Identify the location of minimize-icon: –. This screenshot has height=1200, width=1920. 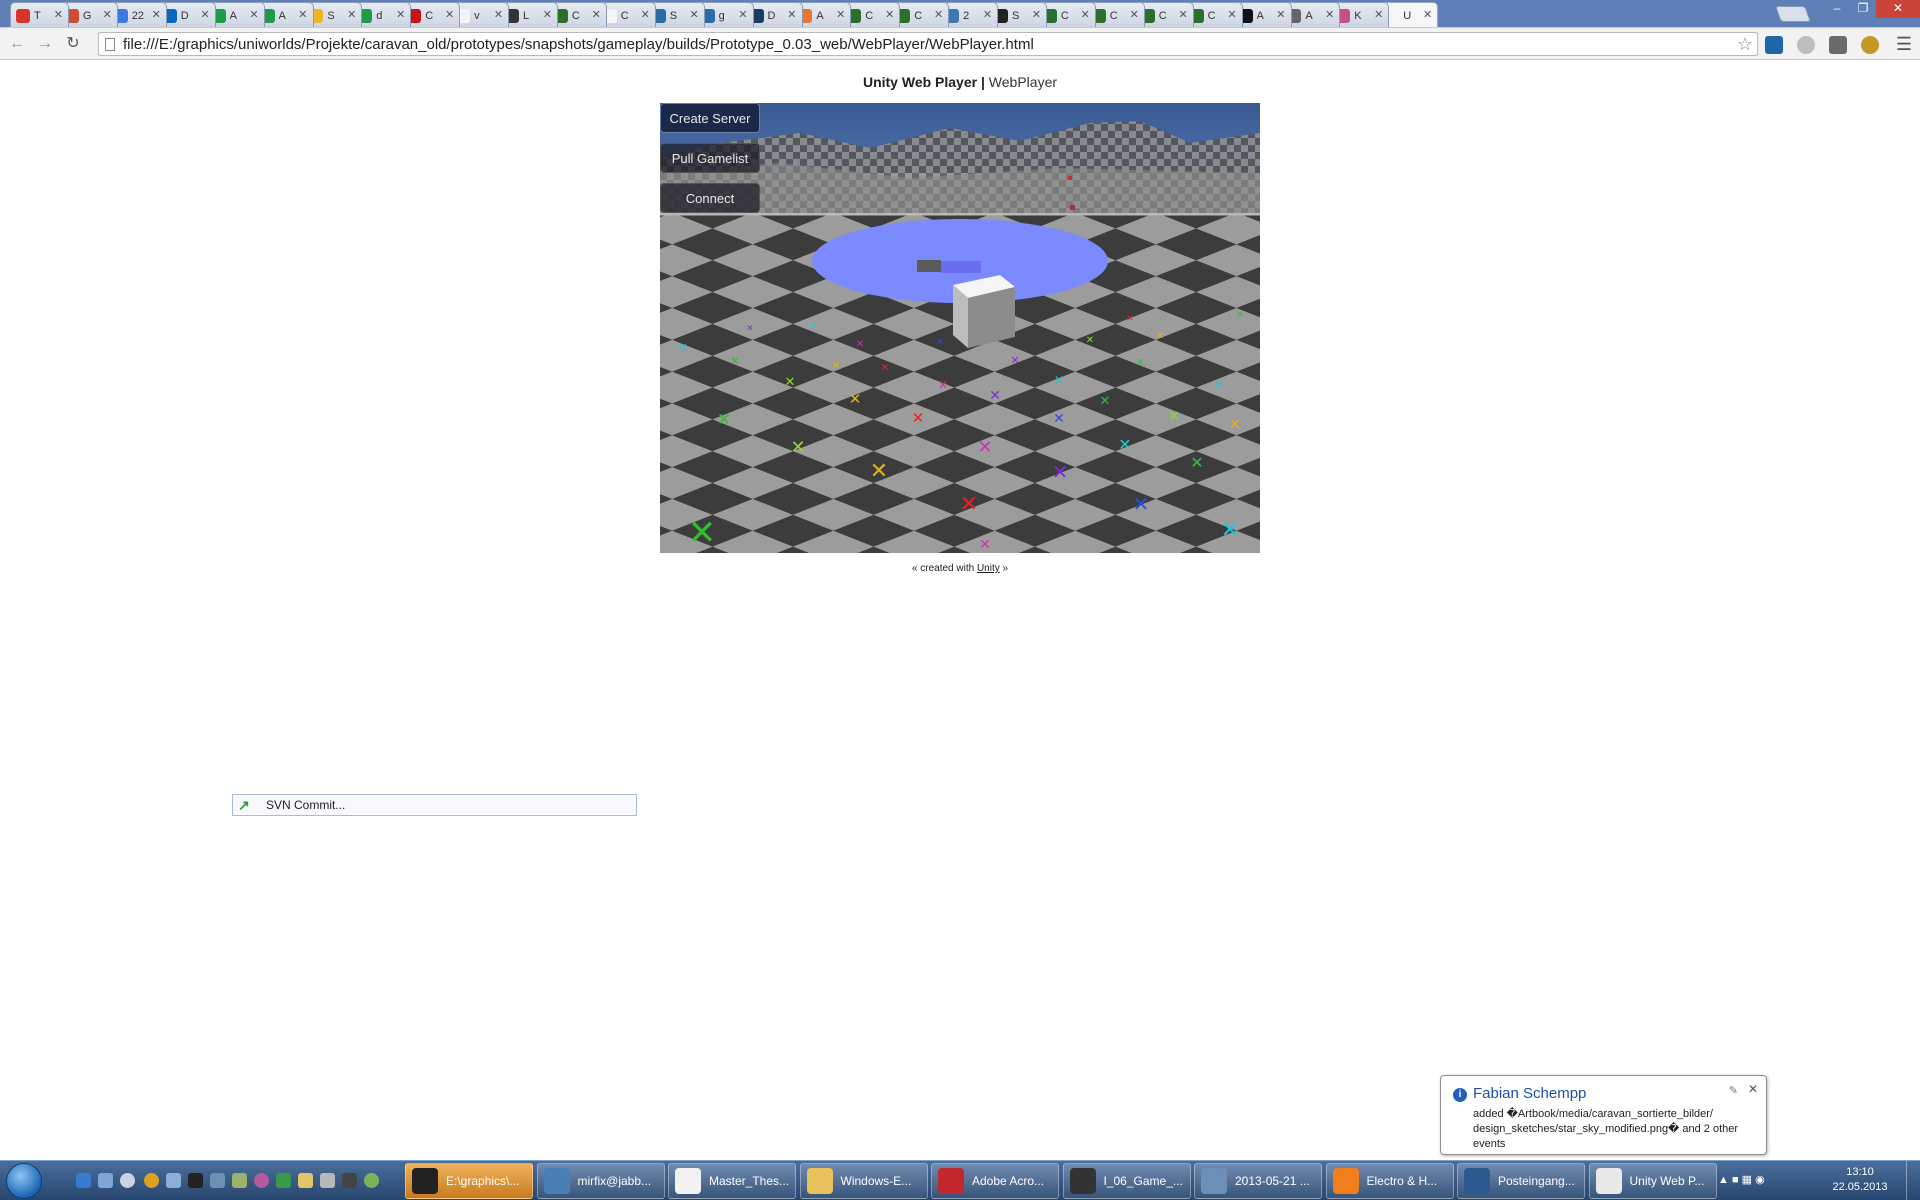
(1837, 9).